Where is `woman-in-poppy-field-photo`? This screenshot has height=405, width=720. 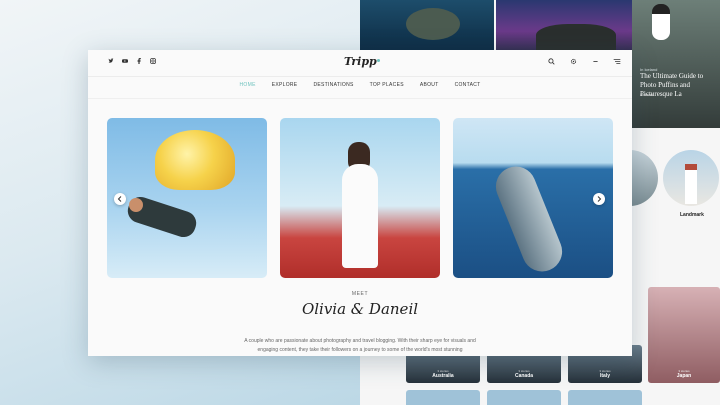
woman-in-poppy-field-photo is located at coordinates (360, 198).